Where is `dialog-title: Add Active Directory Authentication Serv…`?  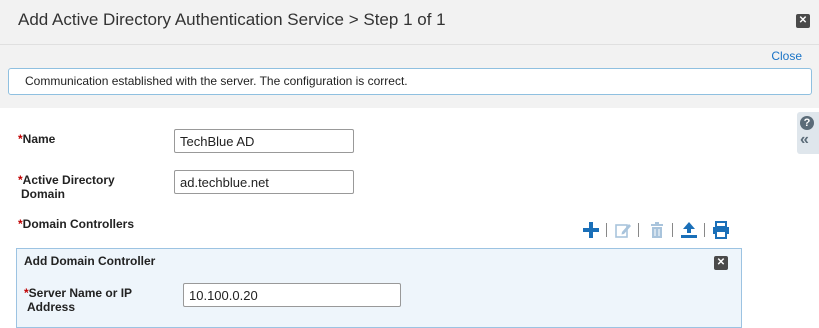
dialog-title: Add Active Directory Authentication Serv… is located at coordinates (232, 19).